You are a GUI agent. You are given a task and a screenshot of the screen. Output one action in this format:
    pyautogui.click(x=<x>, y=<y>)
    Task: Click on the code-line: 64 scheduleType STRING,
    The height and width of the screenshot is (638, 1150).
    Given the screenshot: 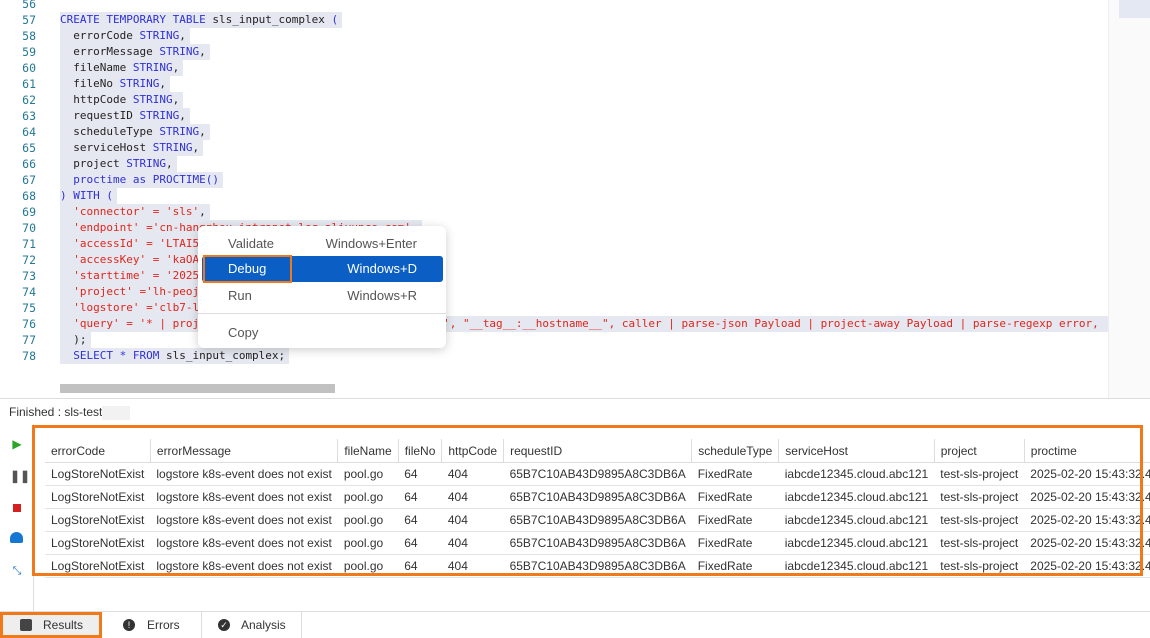 What is the action you would take?
    pyautogui.click(x=554, y=132)
    